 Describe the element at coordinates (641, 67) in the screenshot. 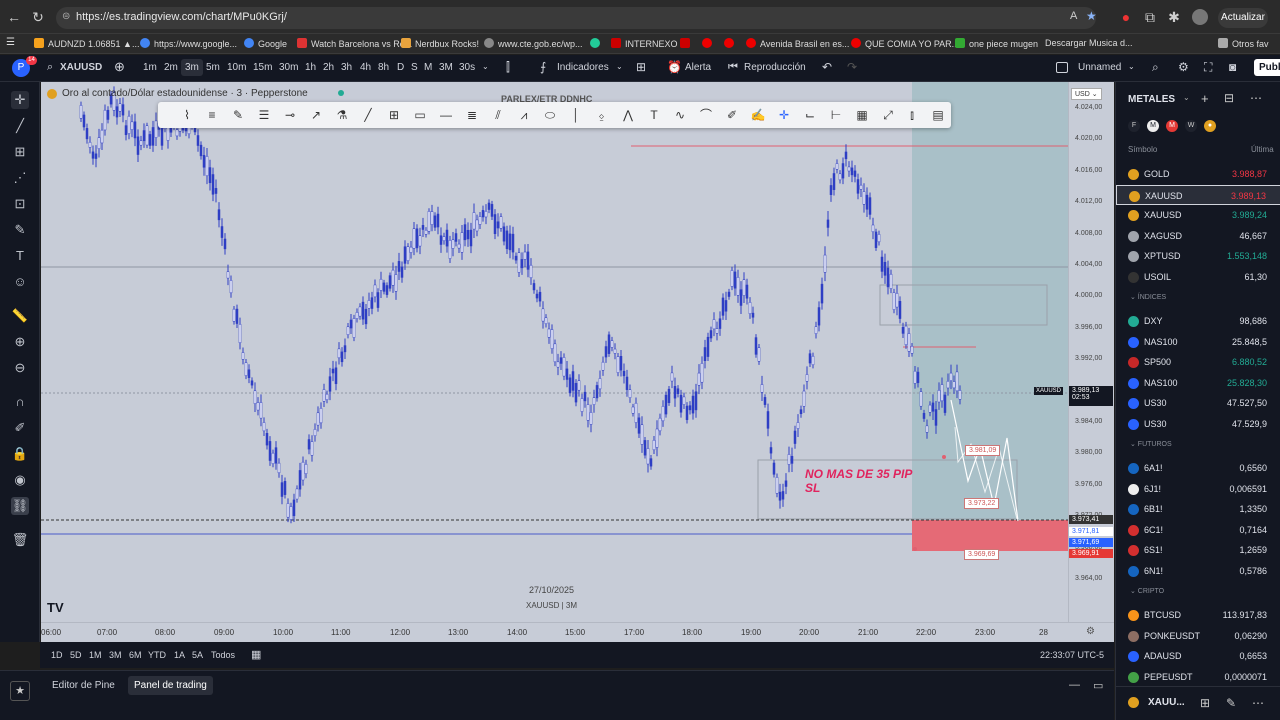

I see `templates-icon: ⊞` at that location.